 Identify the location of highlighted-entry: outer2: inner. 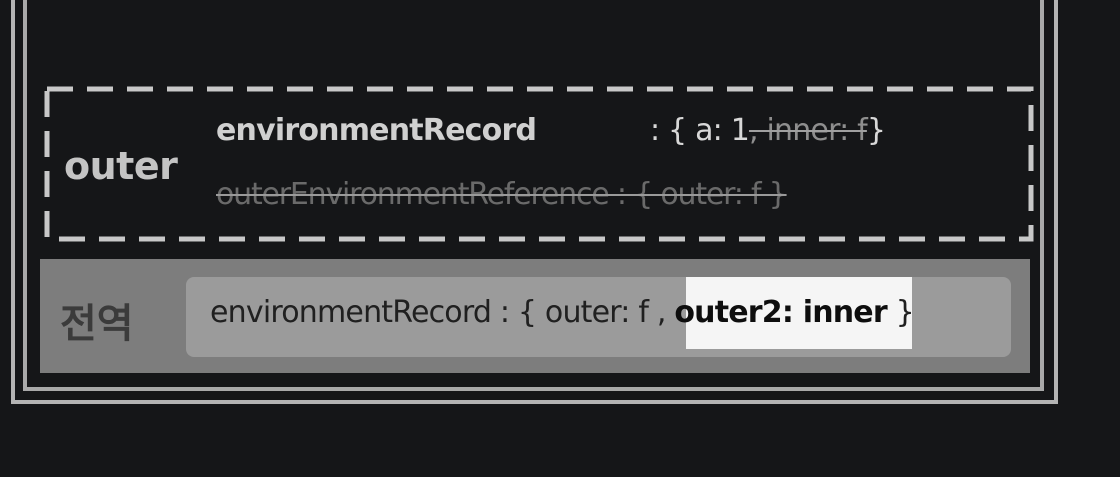
(780, 312).